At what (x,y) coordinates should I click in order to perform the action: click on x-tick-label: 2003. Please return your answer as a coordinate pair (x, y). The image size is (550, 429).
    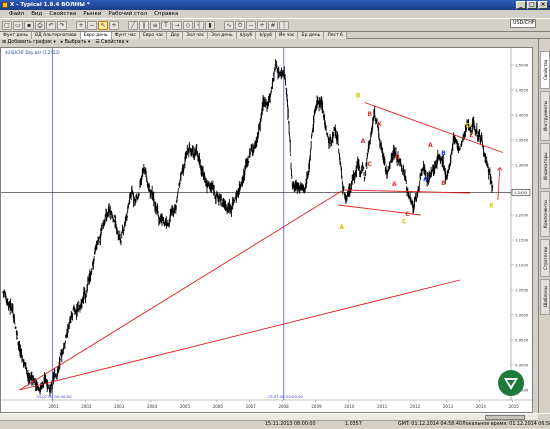
    Looking at the image, I should click on (119, 406).